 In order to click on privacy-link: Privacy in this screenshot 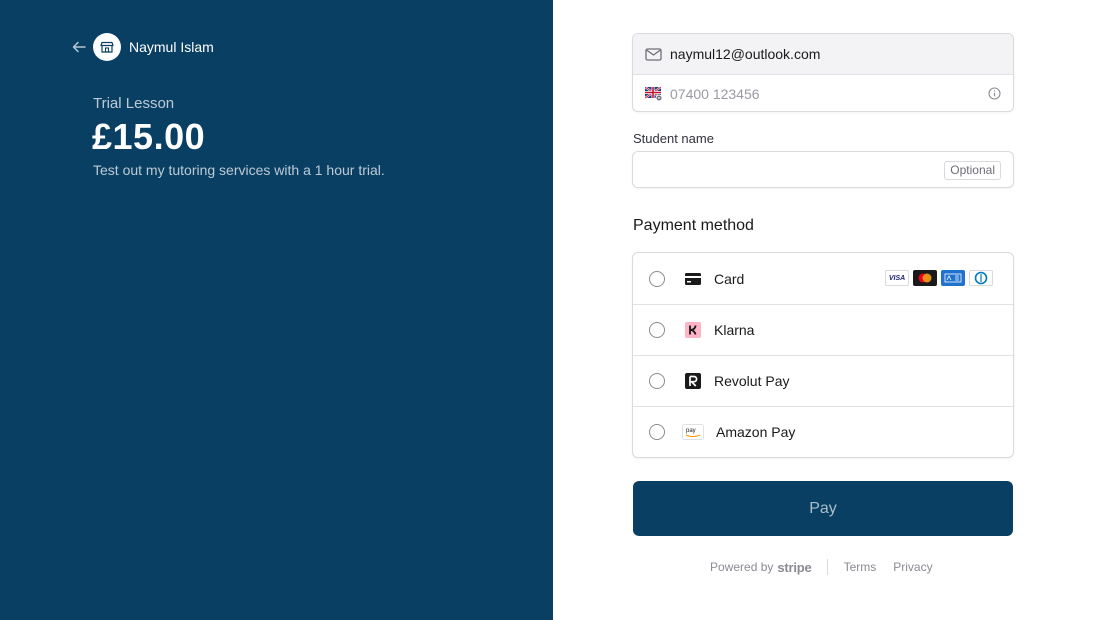, I will do `click(912, 567)`.